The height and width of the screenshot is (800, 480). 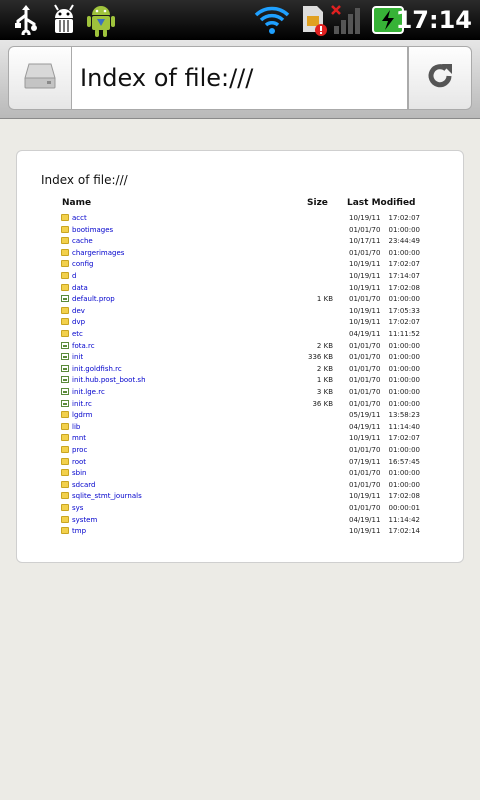 What do you see at coordinates (440, 78) in the screenshot?
I see `reload-button` at bounding box center [440, 78].